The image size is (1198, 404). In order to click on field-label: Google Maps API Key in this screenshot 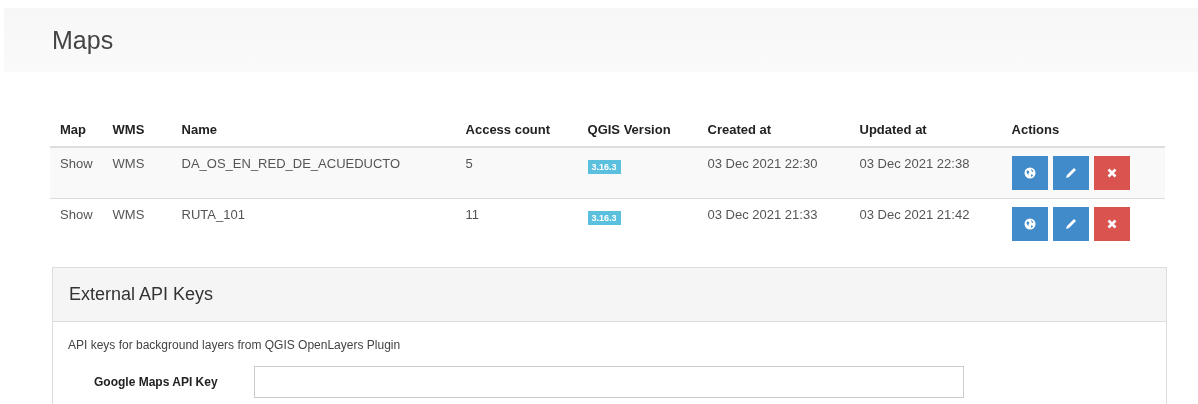, I will do `click(156, 382)`.